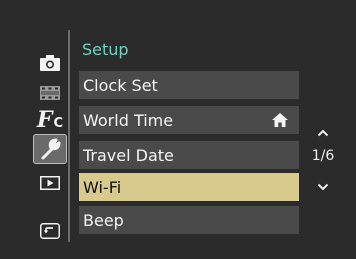 Image resolution: width=356 pixels, height=259 pixels. Describe the element at coordinates (280, 122) in the screenshot. I see `home-icon` at that location.